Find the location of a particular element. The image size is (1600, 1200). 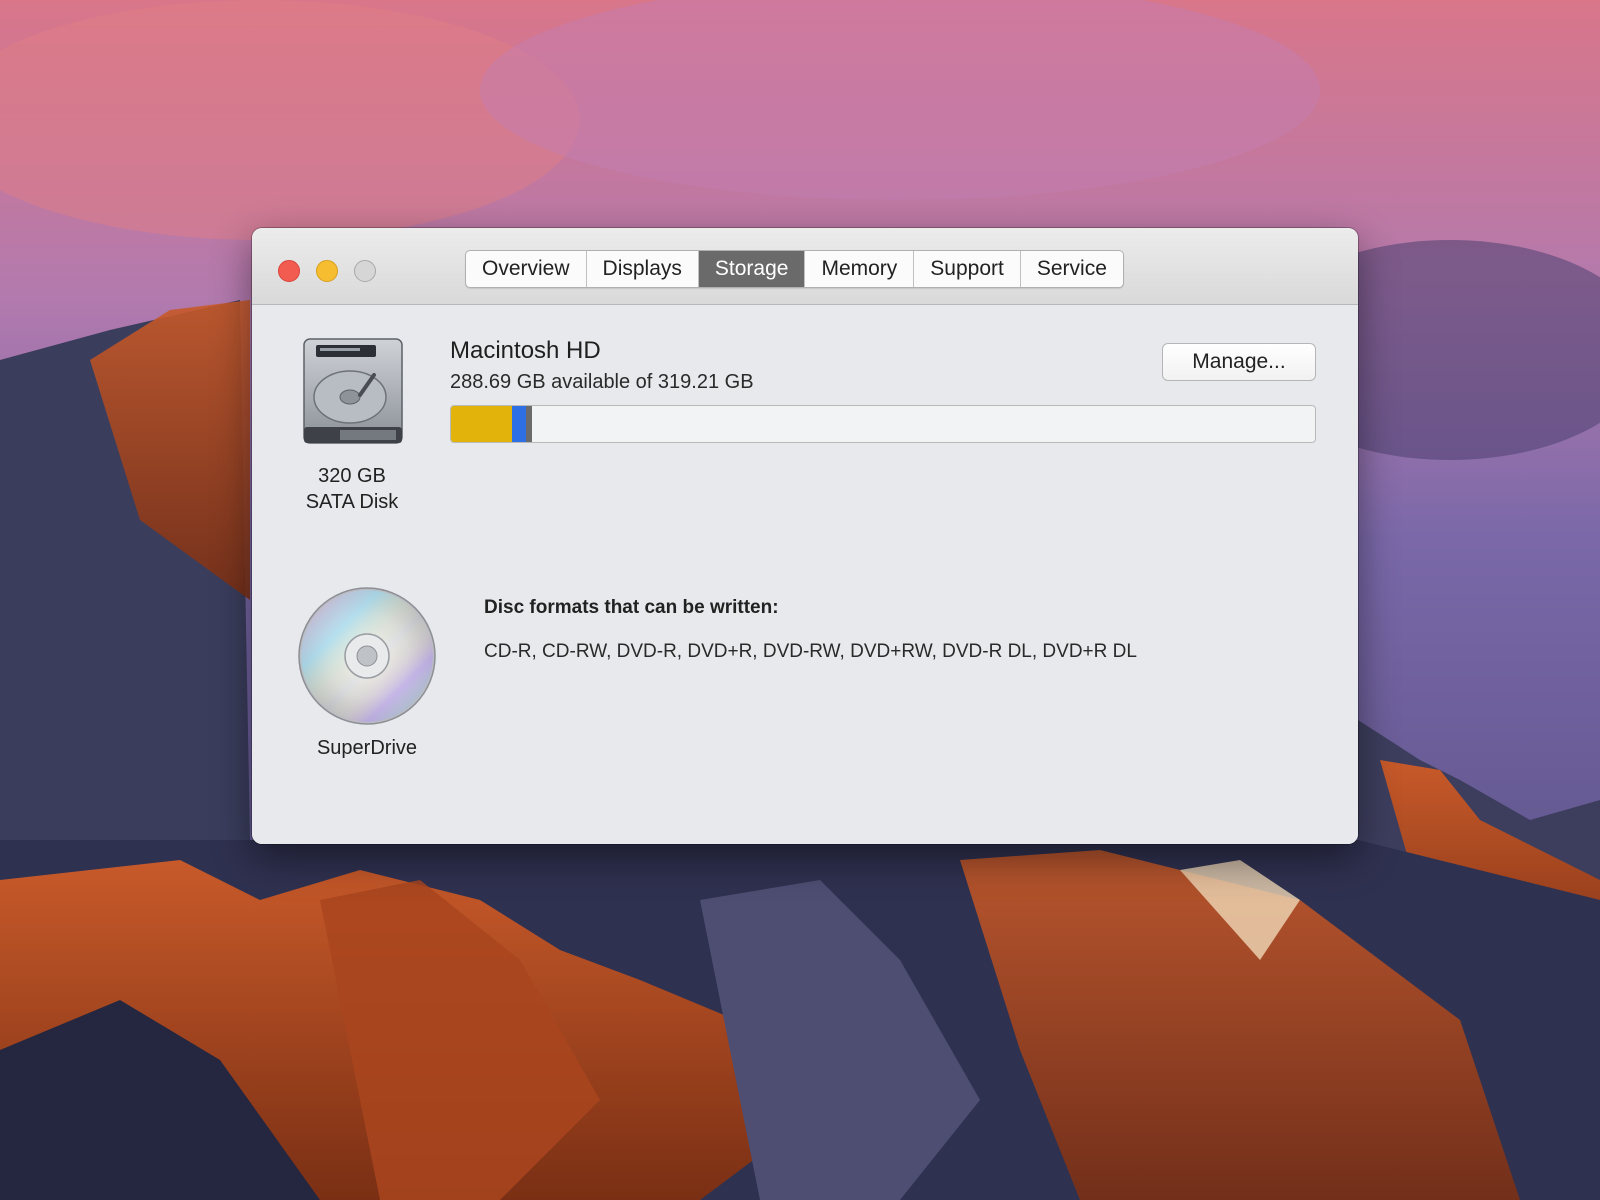

storage-usage-bar is located at coordinates (883, 424).